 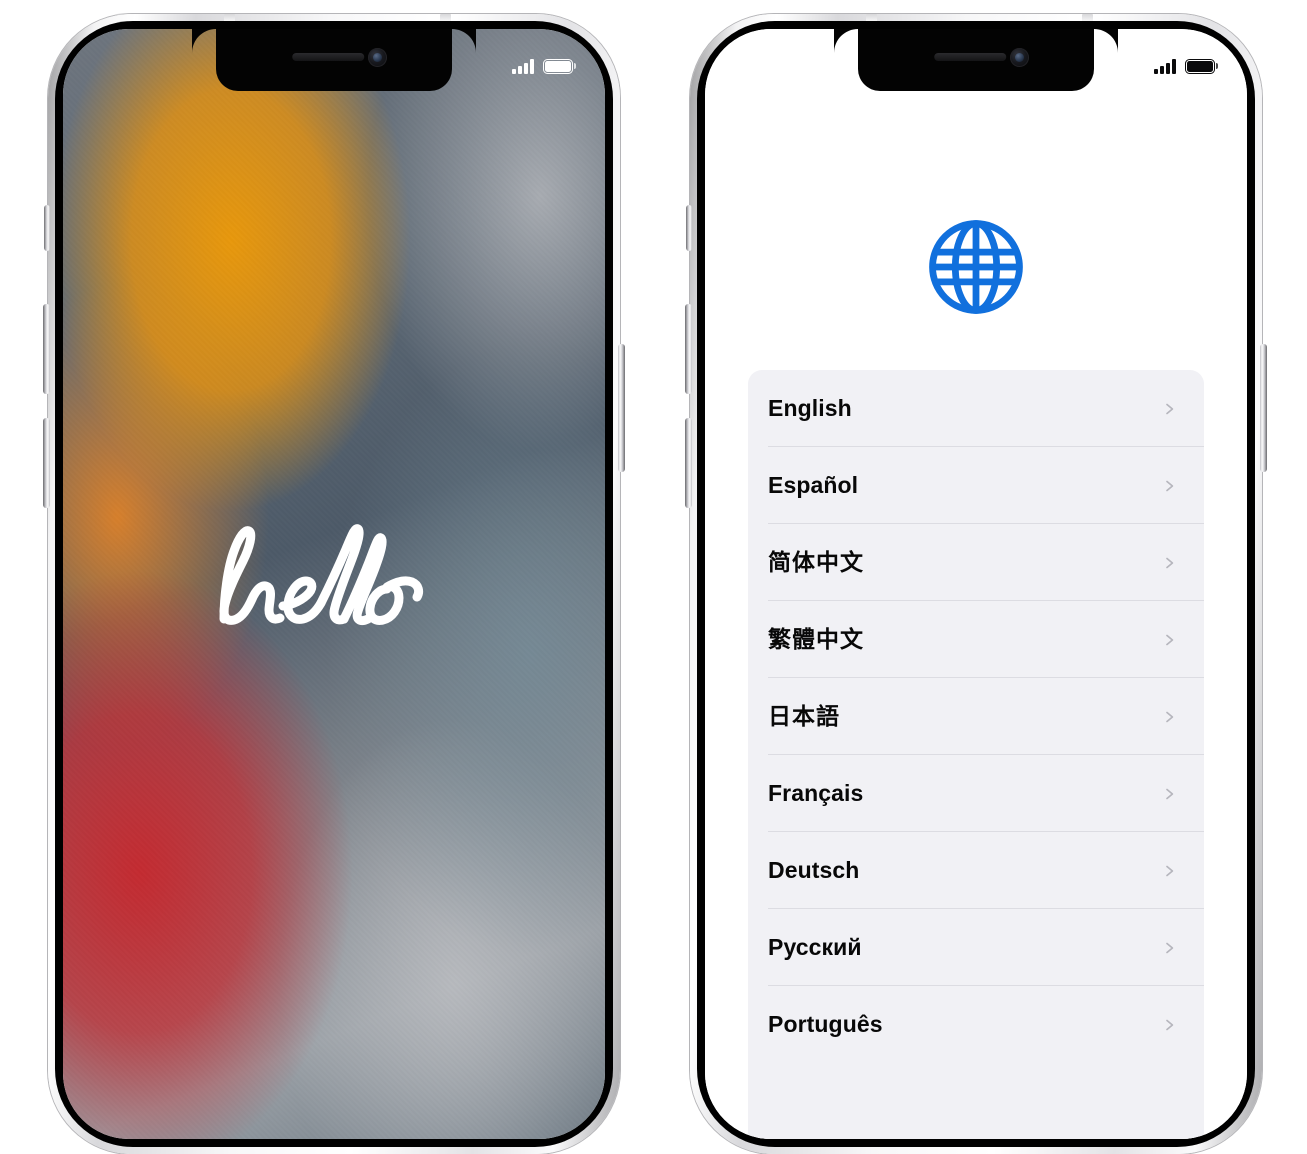 What do you see at coordinates (825, 1024) in the screenshot?
I see `language-label: Português` at bounding box center [825, 1024].